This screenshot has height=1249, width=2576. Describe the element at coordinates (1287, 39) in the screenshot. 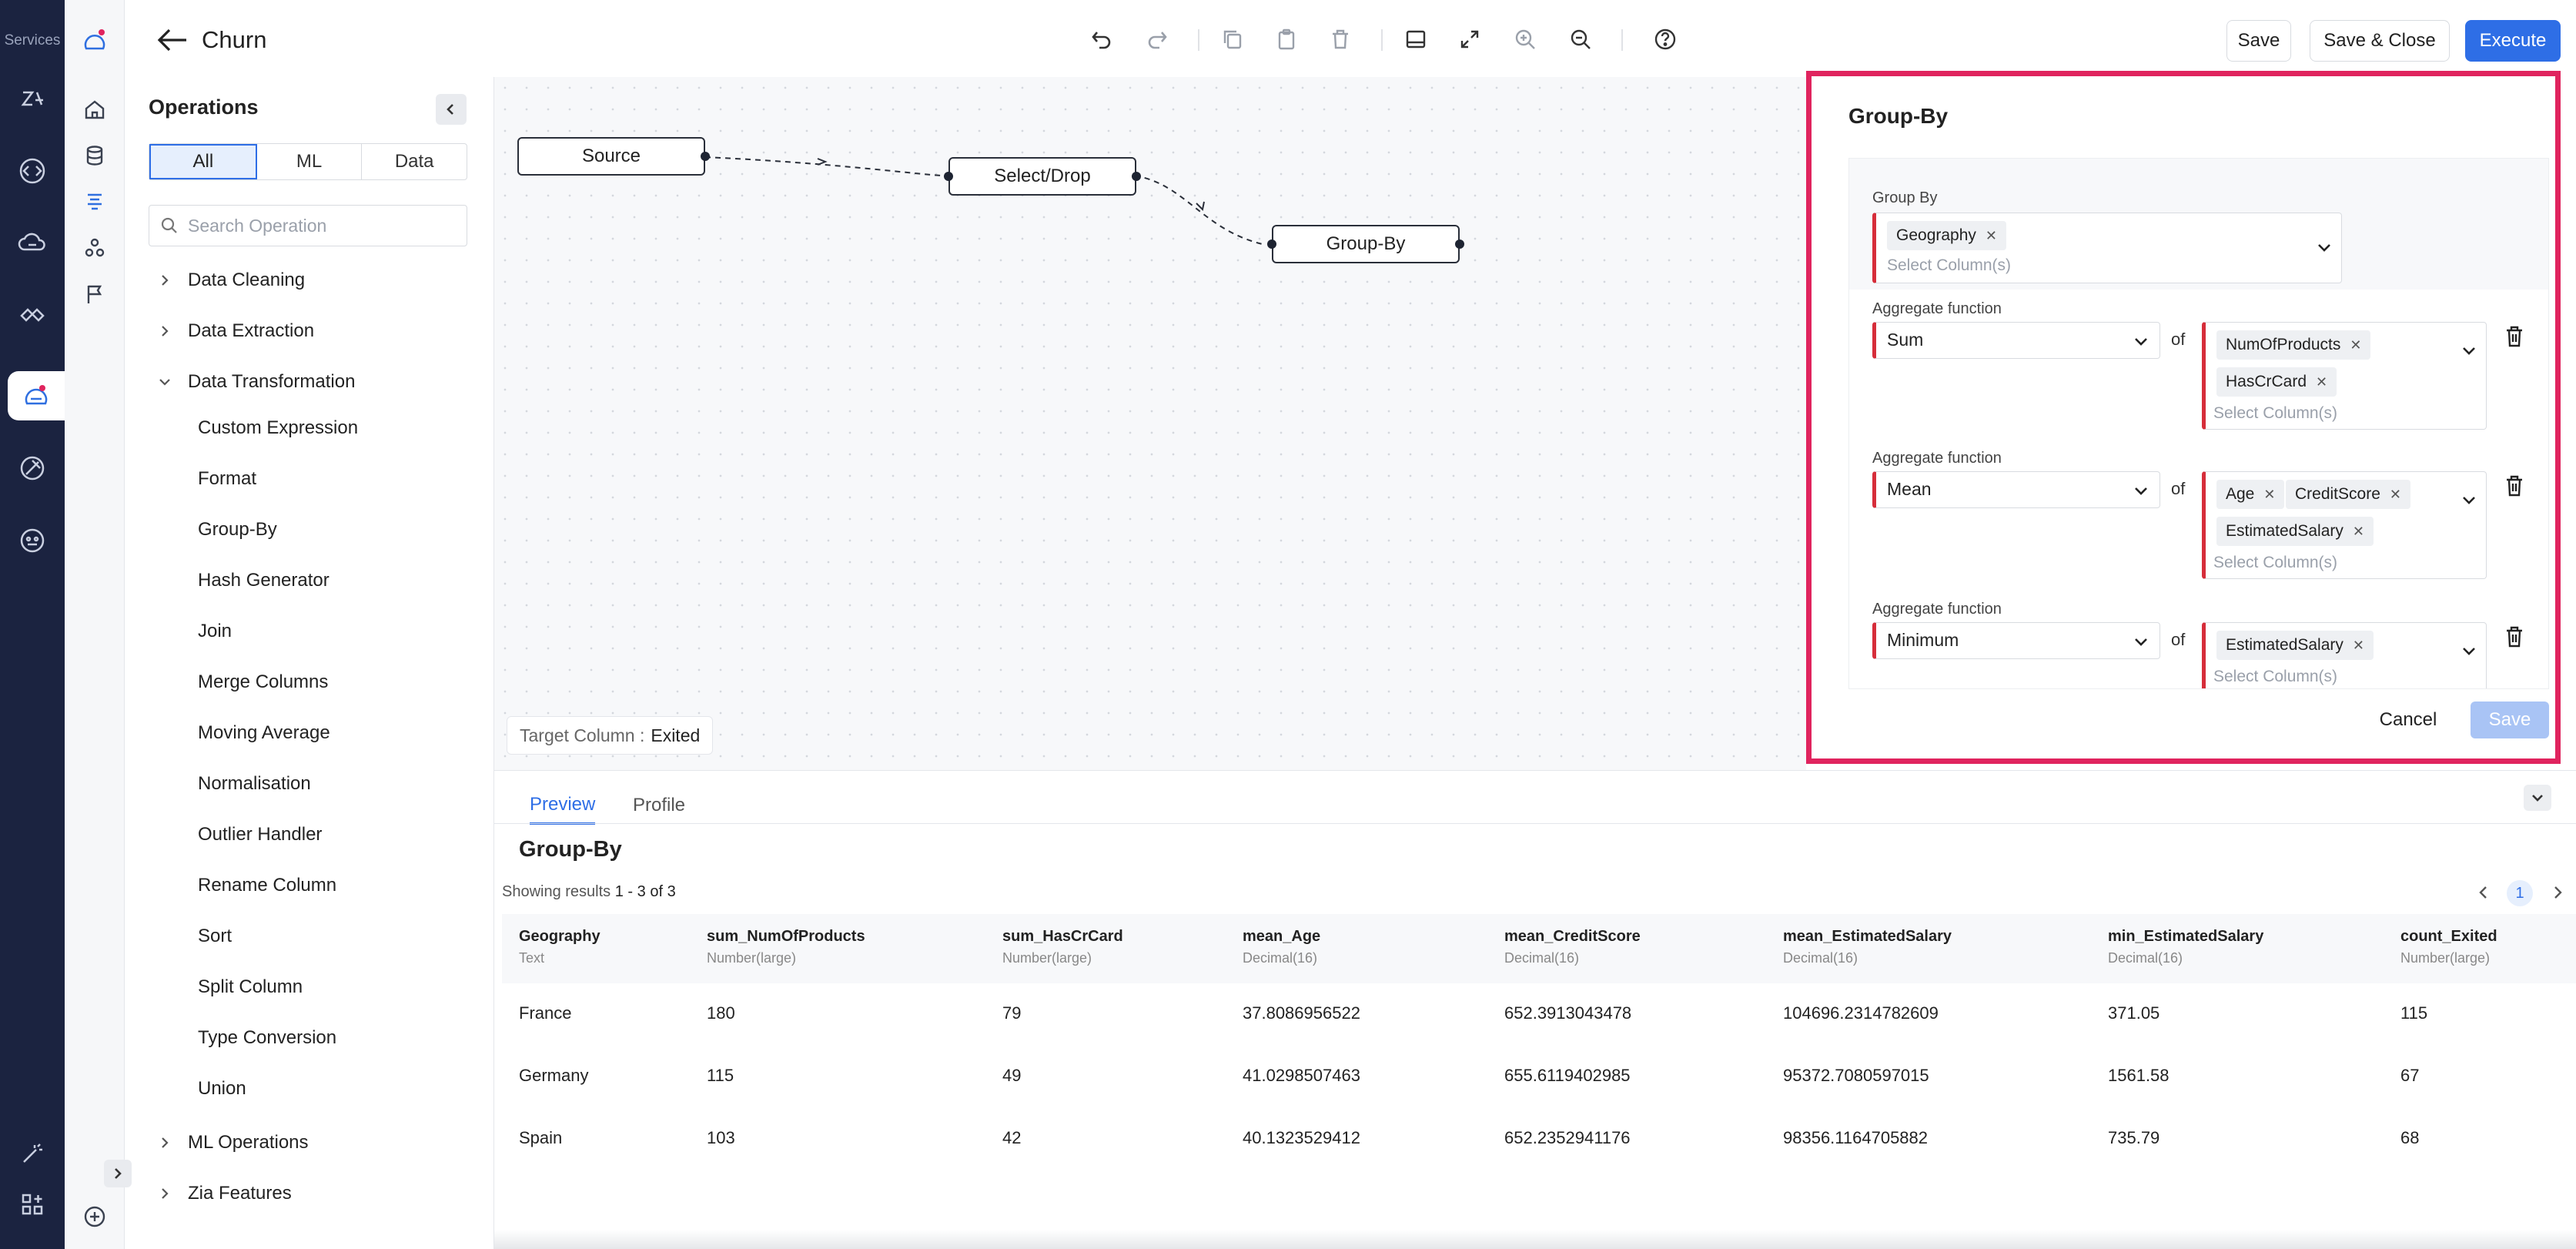

I see `paste-icon` at that location.